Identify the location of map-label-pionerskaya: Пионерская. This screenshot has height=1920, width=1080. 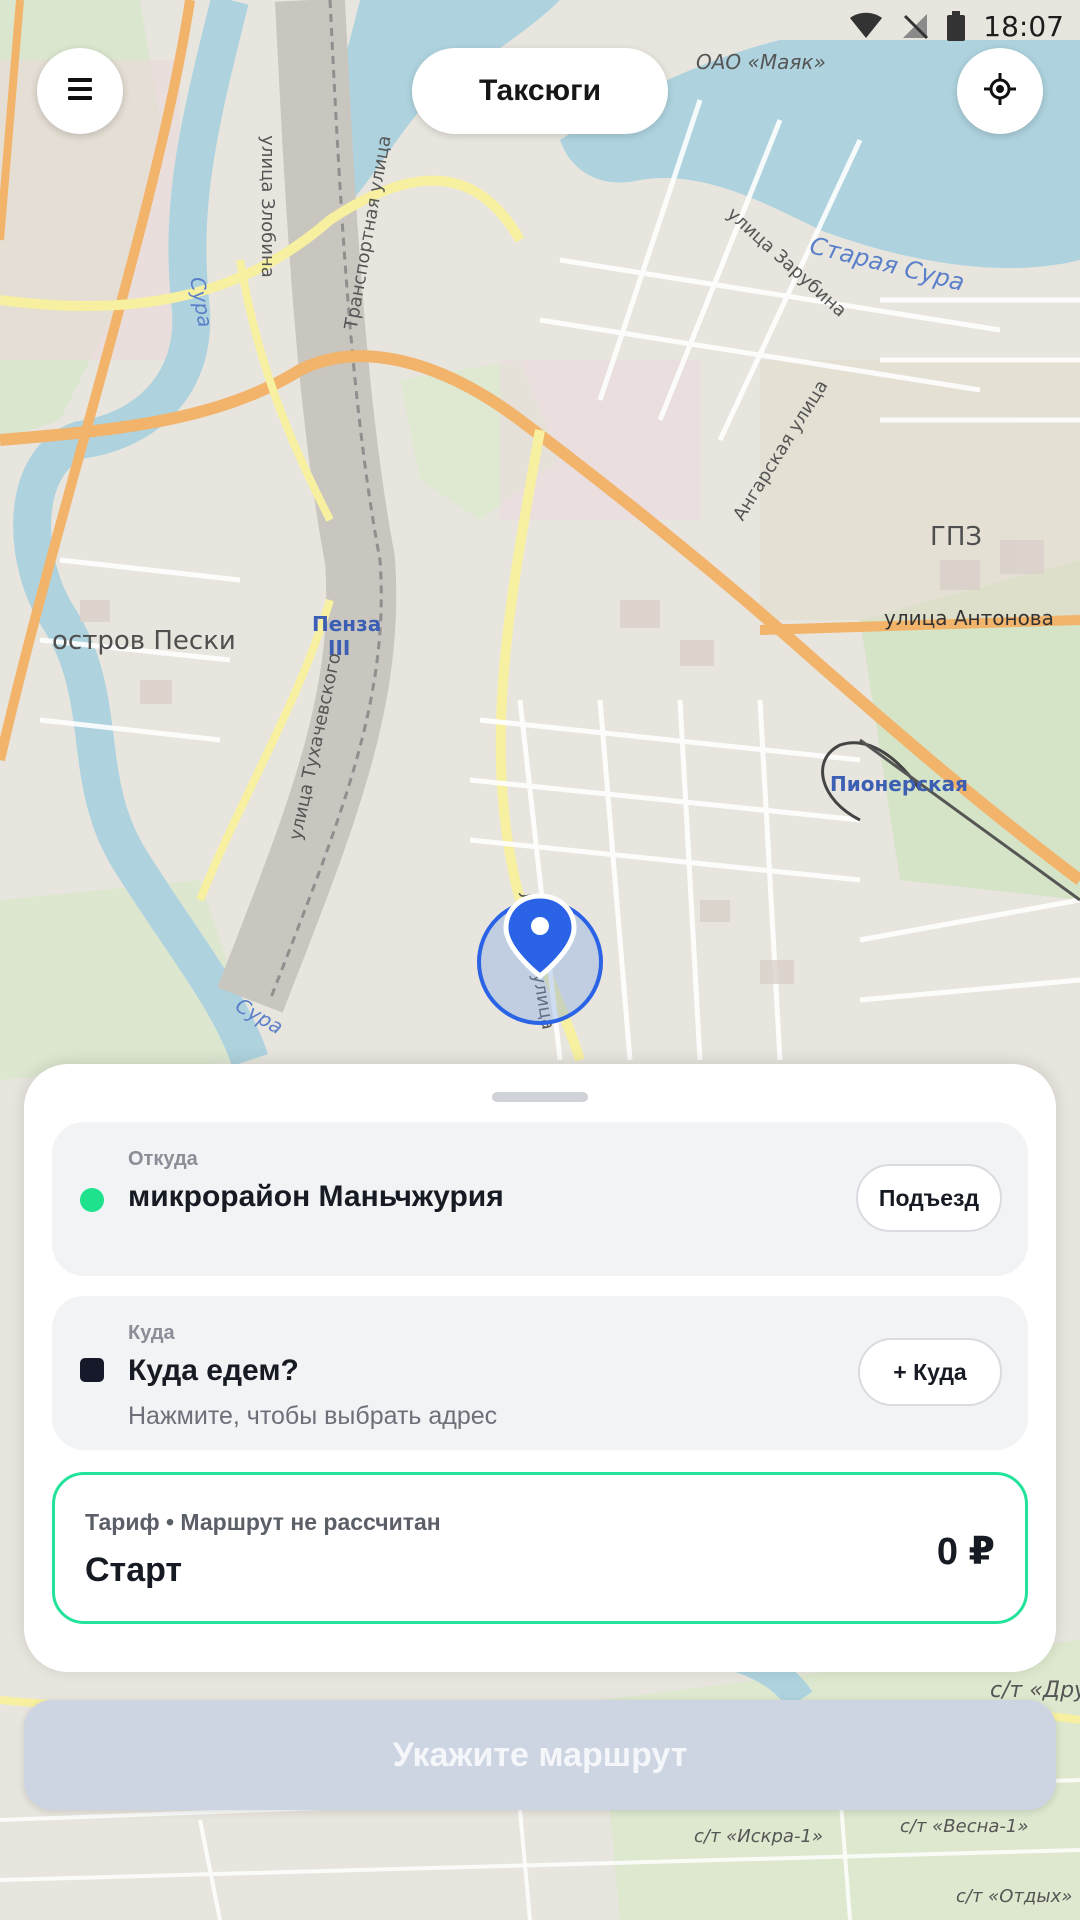
(899, 784).